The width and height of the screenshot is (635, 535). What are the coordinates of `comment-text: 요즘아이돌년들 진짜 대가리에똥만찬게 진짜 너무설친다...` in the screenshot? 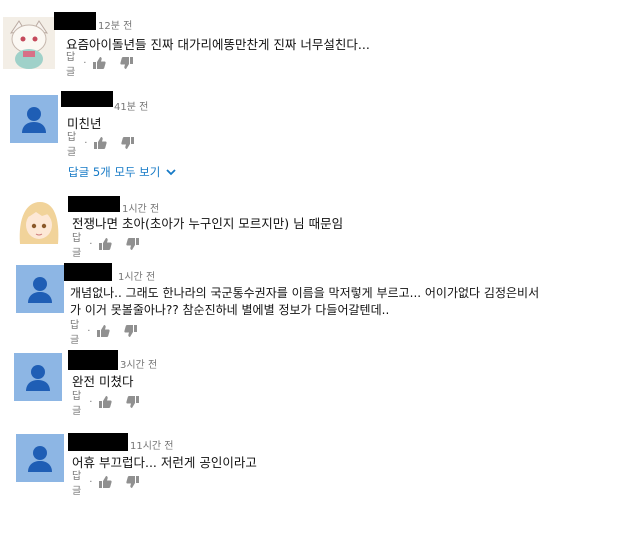 It's located at (218, 44).